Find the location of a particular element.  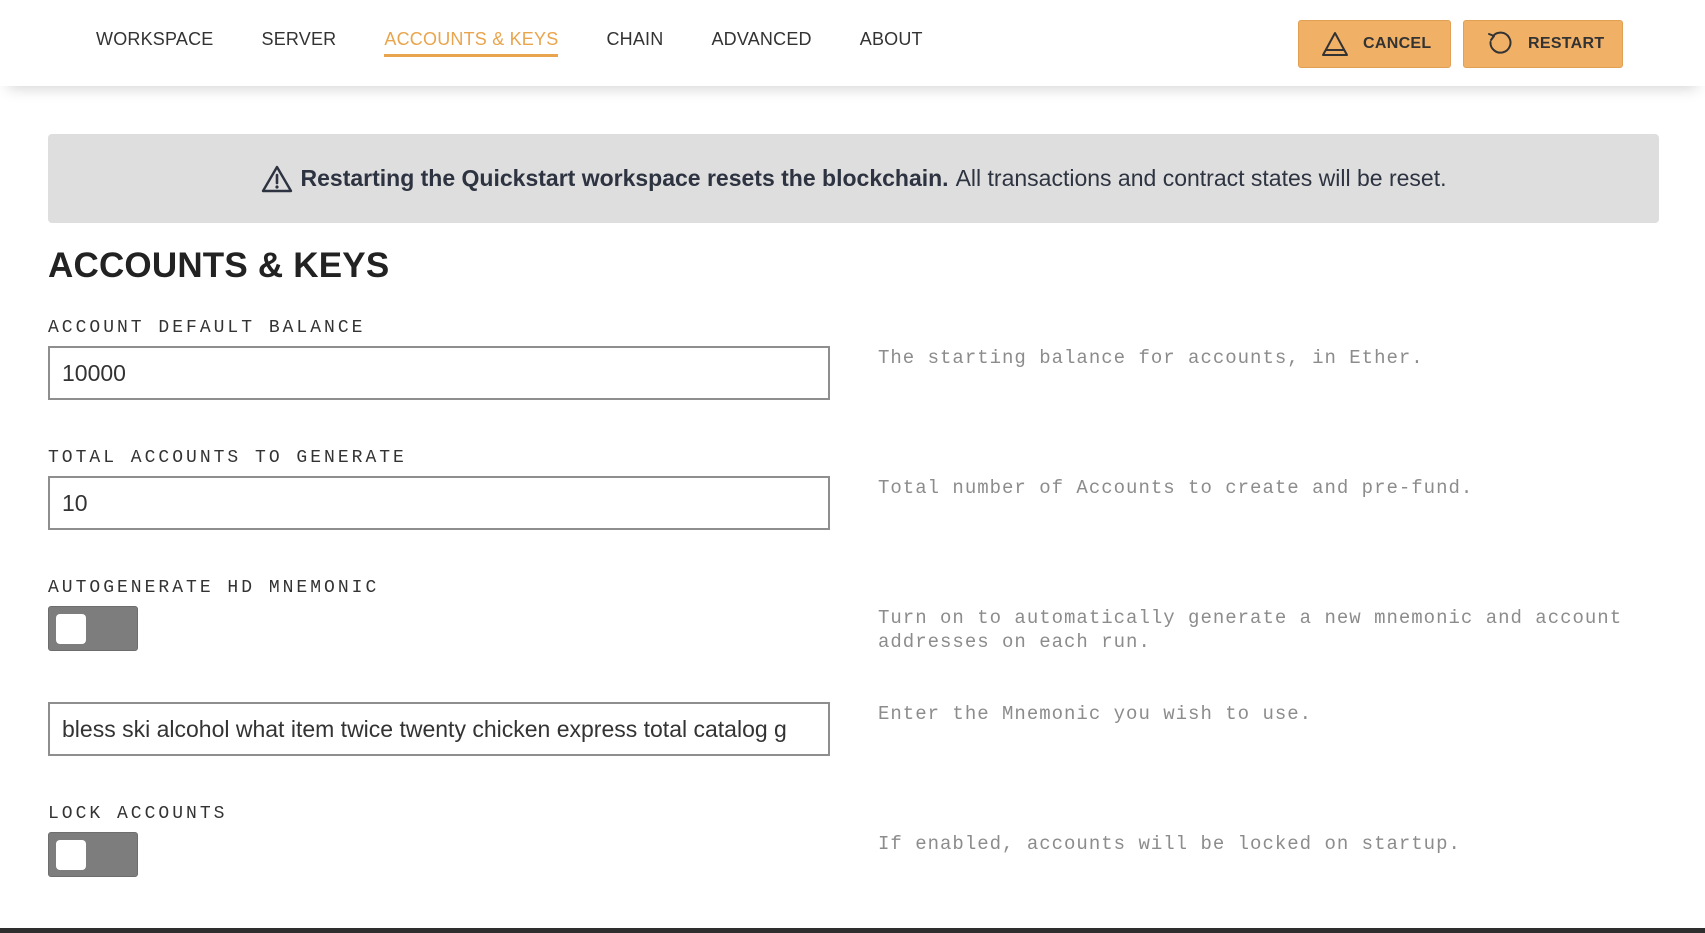

page-title: ACCOUNTS & KEYS is located at coordinates (219, 265).